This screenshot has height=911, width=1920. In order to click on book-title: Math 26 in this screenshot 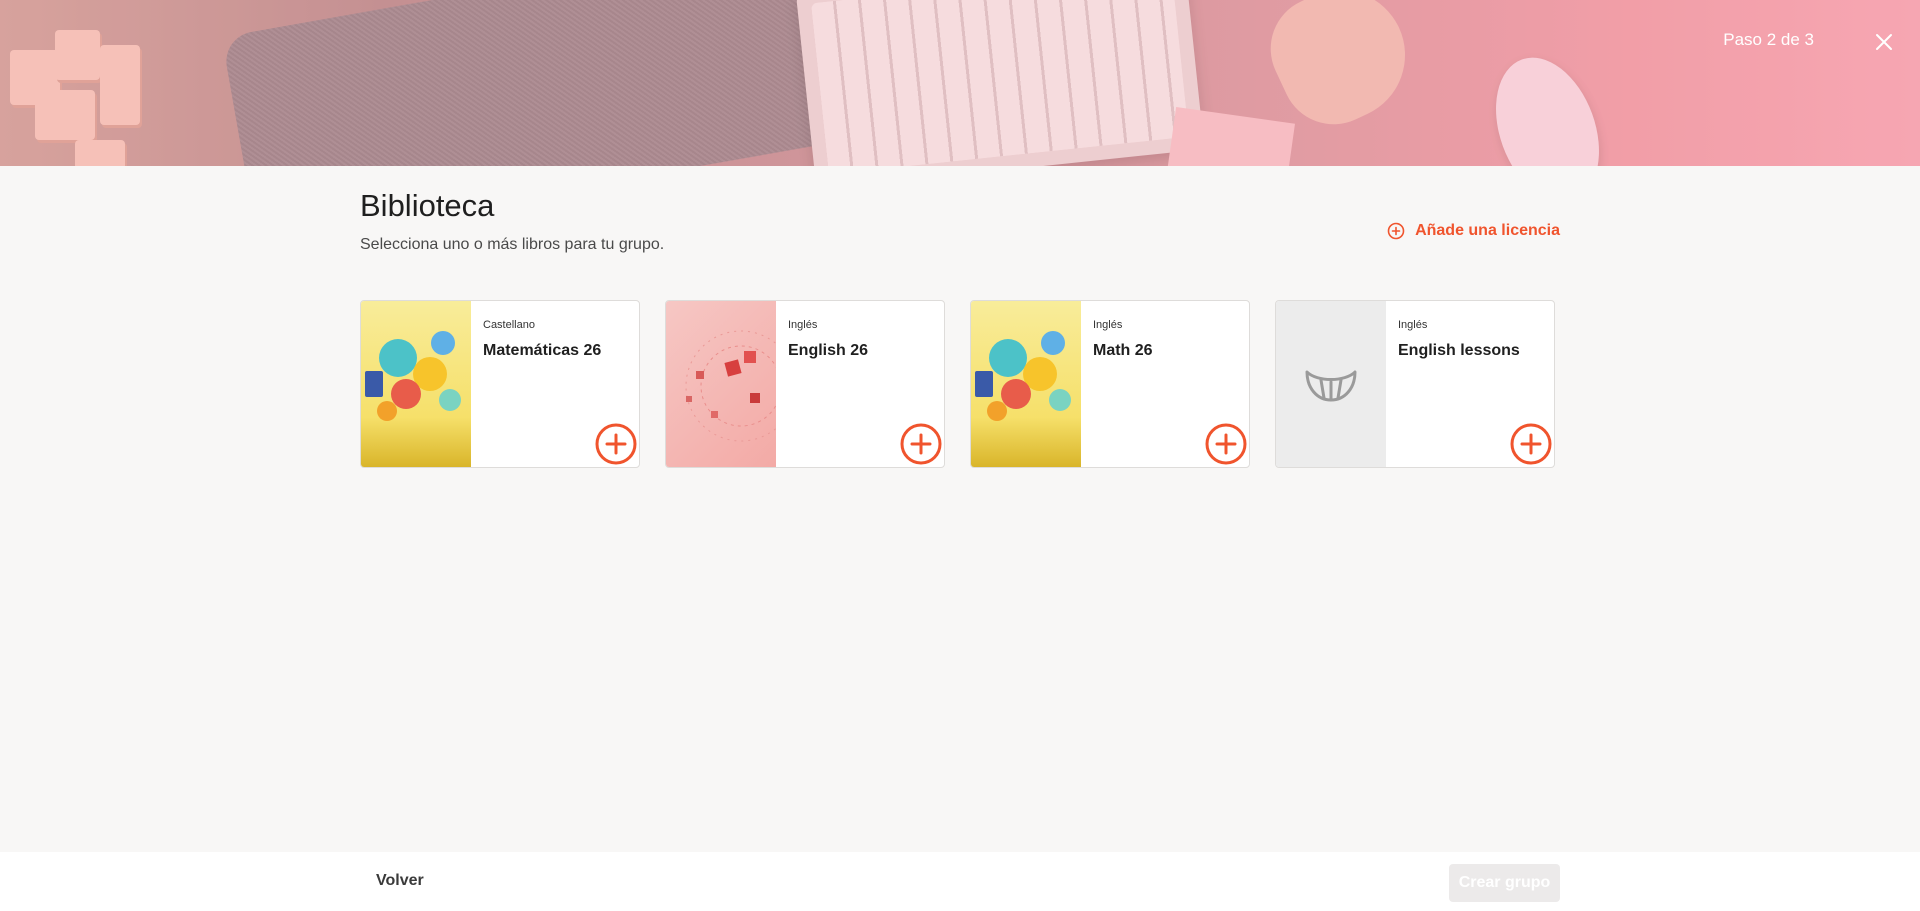, I will do `click(1123, 350)`.